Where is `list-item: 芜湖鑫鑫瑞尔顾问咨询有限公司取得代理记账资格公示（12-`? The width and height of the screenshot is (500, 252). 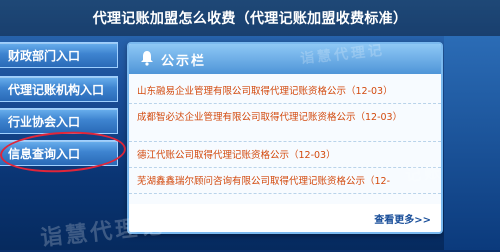 list-item: 芜湖鑫鑫瑞尔顾问咨询有限公司取得代理记账资格公示（12- is located at coordinates (285, 182).